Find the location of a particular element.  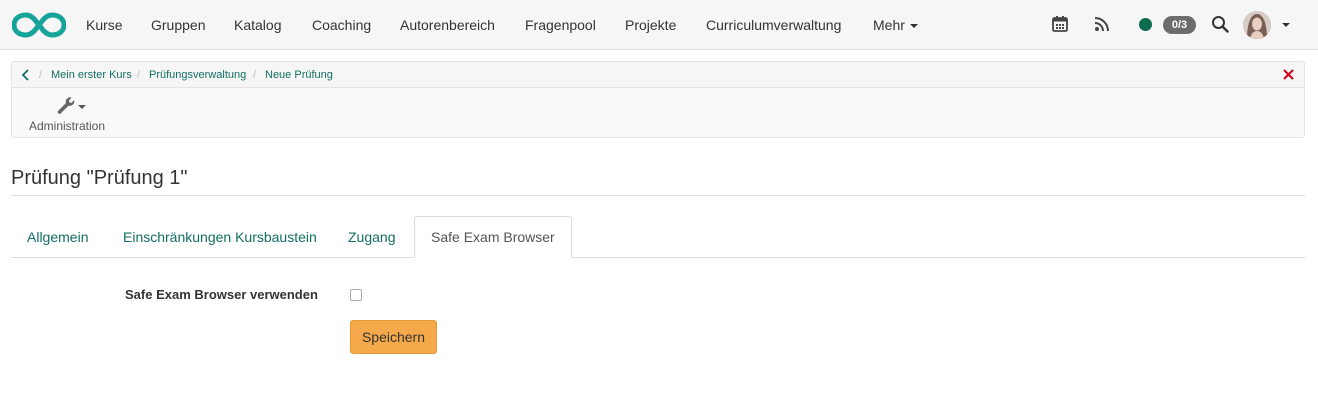

tab-safe-exam-browser: Safe Exam Browser is located at coordinates (493, 237).